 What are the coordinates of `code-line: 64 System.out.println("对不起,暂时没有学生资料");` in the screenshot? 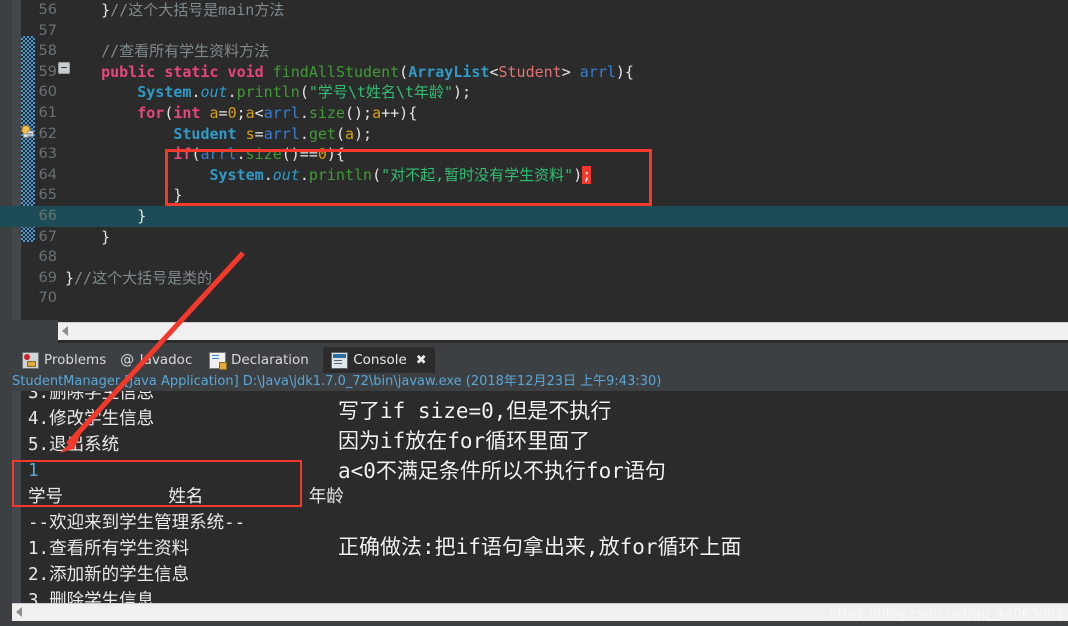 It's located at (544, 175).